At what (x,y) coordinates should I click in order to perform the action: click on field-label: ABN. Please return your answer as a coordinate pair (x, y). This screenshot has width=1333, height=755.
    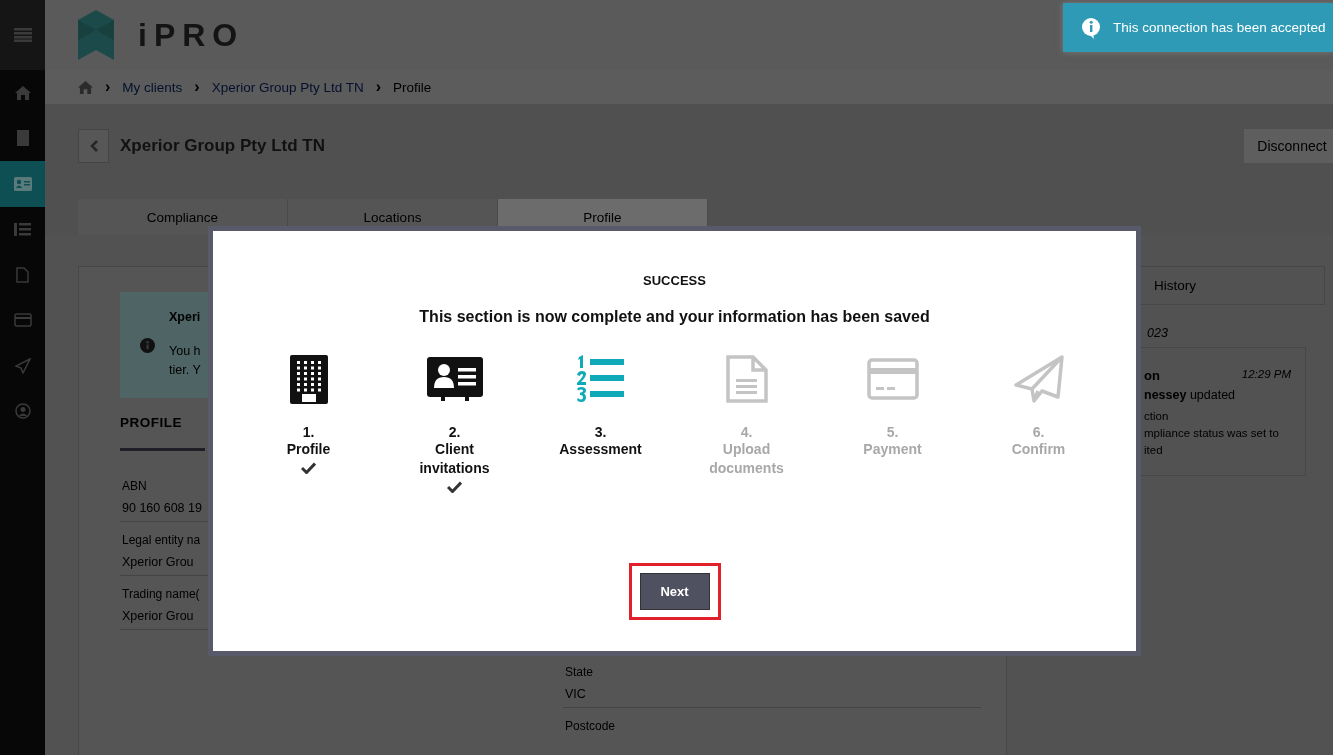
    Looking at the image, I should click on (135, 486).